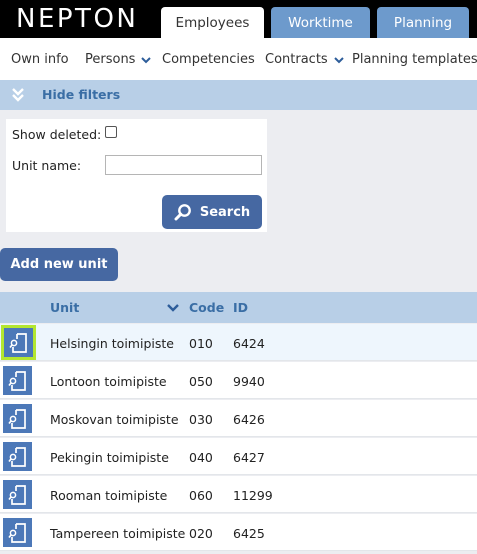 The width and height of the screenshot is (477, 554). I want to click on table-row: Helsingin toimipiste 010 6424, so click(238, 342).